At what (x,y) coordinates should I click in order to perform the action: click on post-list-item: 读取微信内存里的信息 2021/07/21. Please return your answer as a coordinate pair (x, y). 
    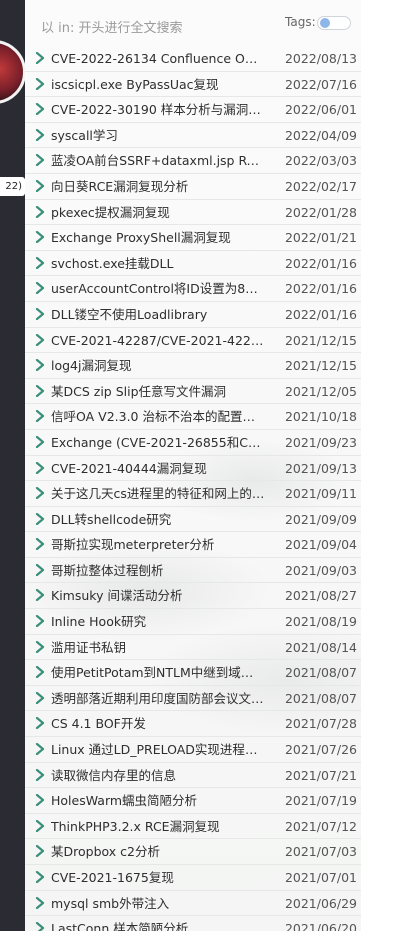
    Looking at the image, I should click on (193, 776).